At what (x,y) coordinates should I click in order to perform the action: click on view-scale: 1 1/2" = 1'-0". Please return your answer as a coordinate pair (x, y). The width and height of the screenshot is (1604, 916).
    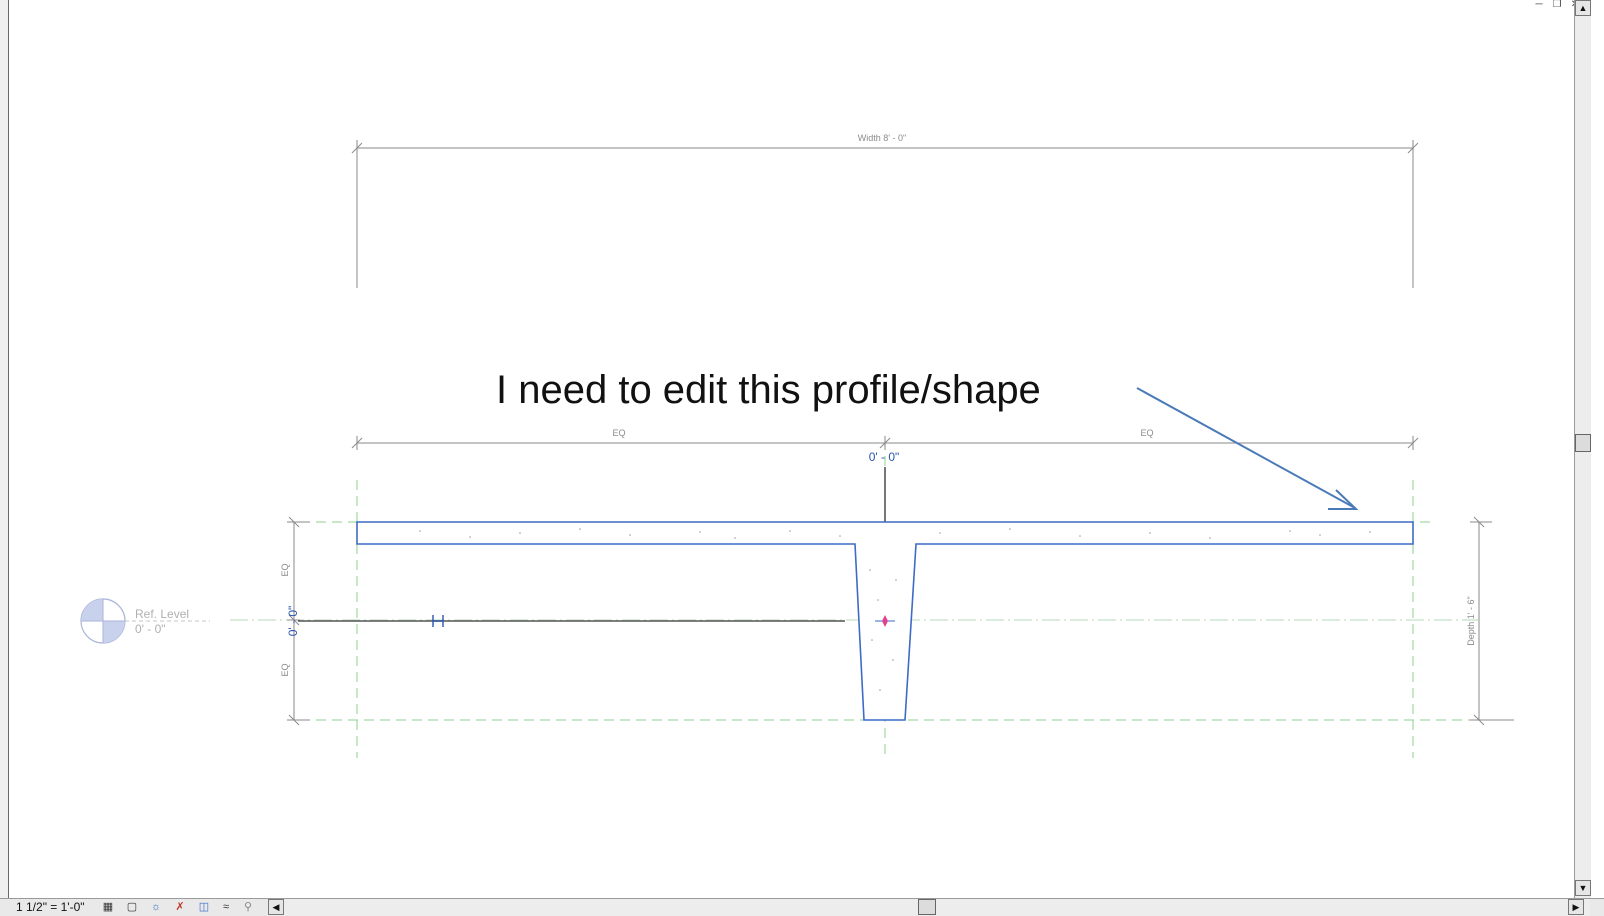
    Looking at the image, I should click on (50, 907).